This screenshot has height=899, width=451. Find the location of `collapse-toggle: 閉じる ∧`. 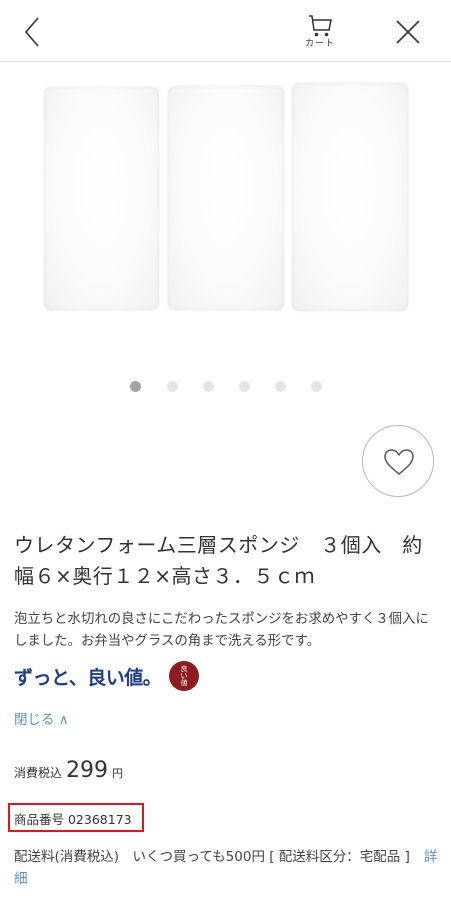

collapse-toggle: 閉じる ∧ is located at coordinates (41, 718).